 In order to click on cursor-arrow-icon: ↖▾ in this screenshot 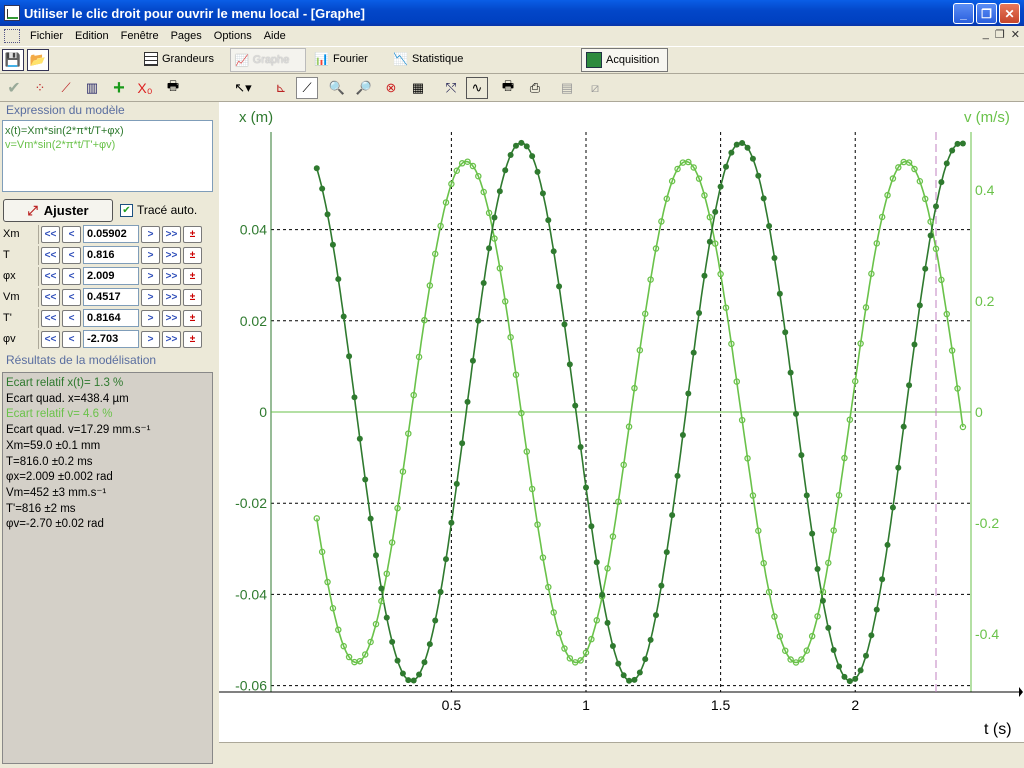, I will do `click(243, 88)`.